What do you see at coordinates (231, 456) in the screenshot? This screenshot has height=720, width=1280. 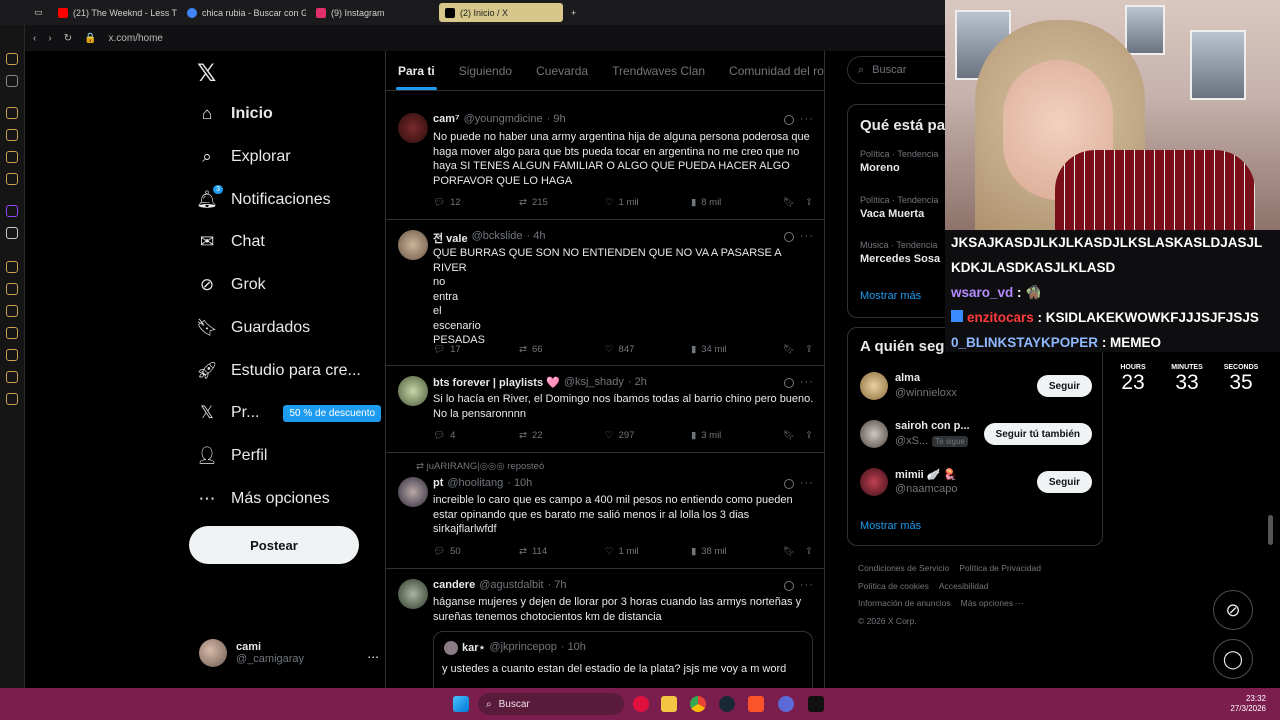 I see `nav-profile: 👤︎ Perfil` at bounding box center [231, 456].